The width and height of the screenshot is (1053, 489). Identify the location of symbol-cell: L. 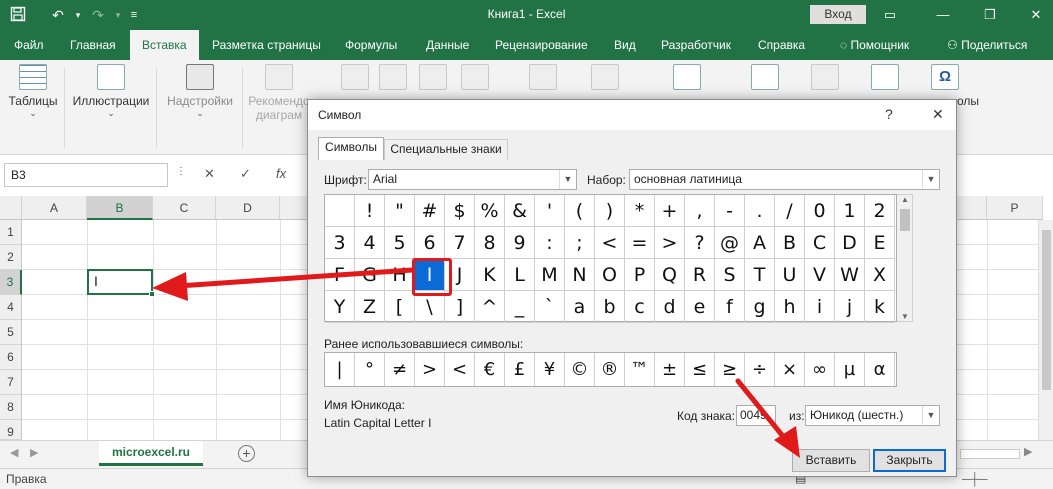
(520, 275).